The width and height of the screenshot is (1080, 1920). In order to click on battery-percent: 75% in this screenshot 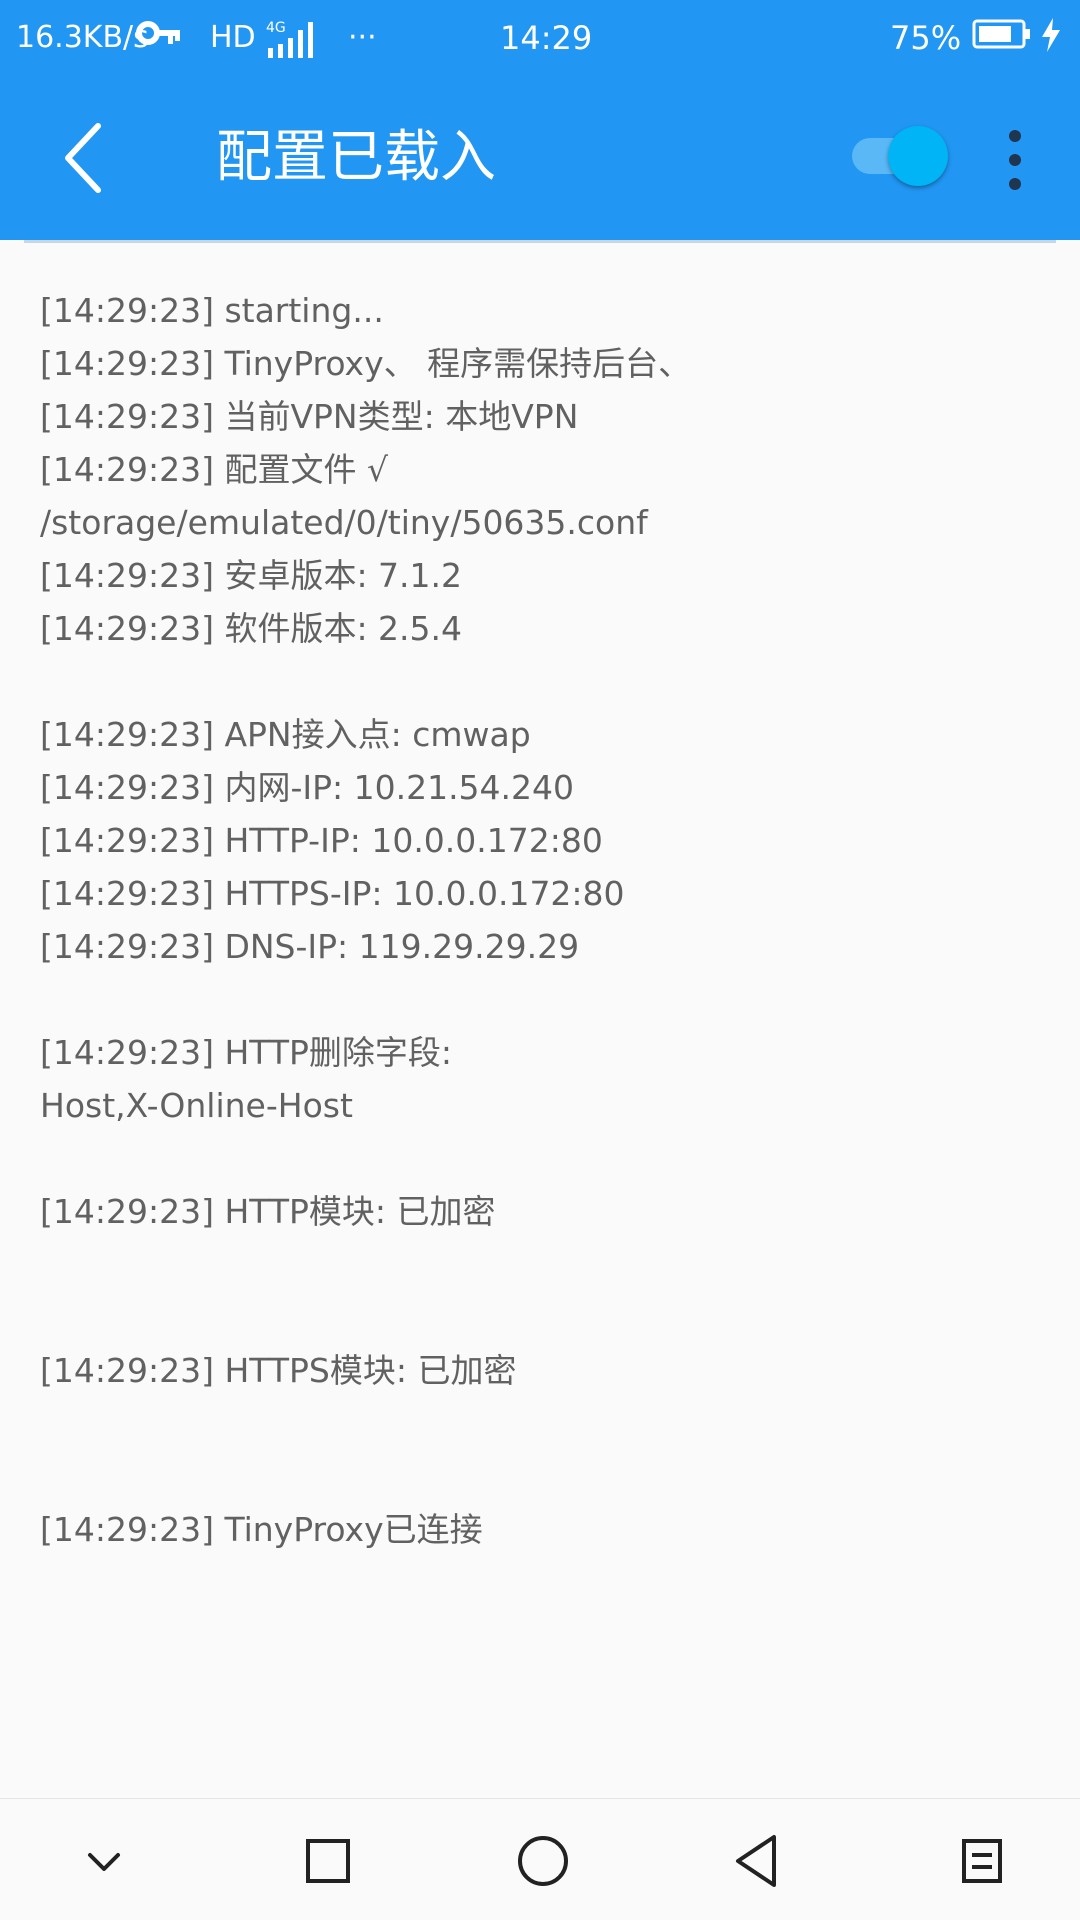, I will do `click(926, 38)`.